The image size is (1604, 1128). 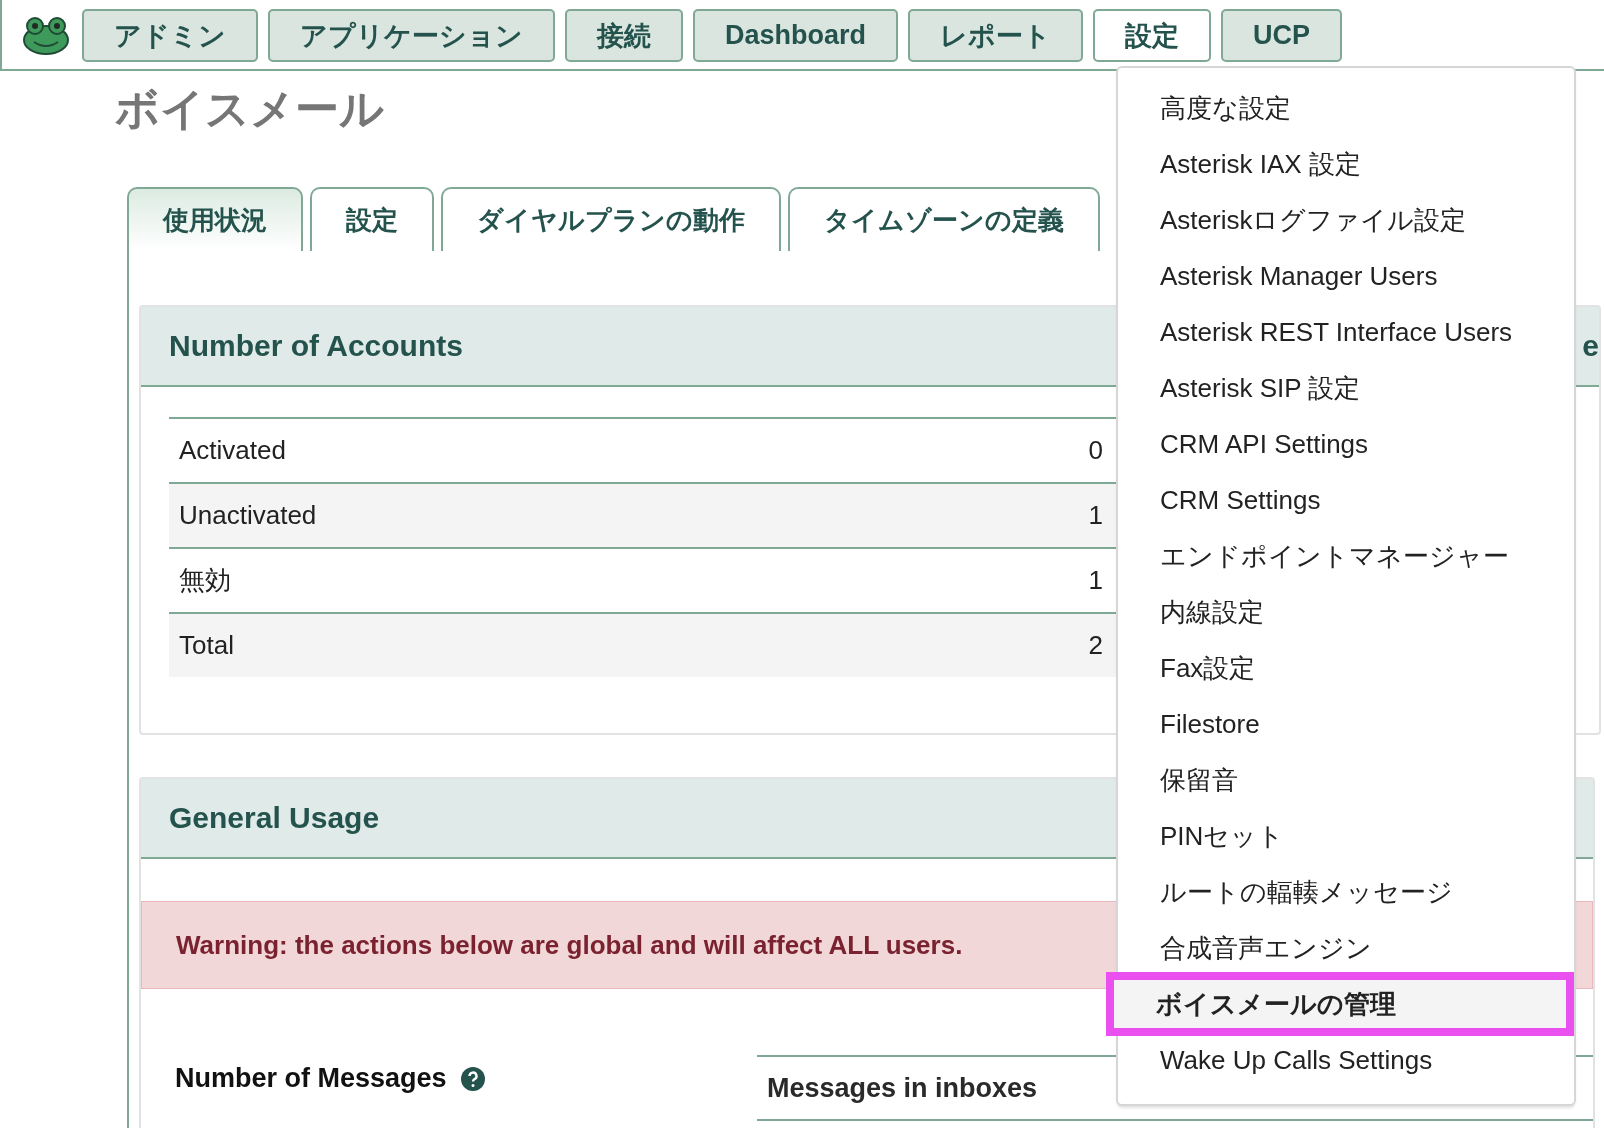 What do you see at coordinates (1590, 346) in the screenshot?
I see `panel-title: e` at bounding box center [1590, 346].